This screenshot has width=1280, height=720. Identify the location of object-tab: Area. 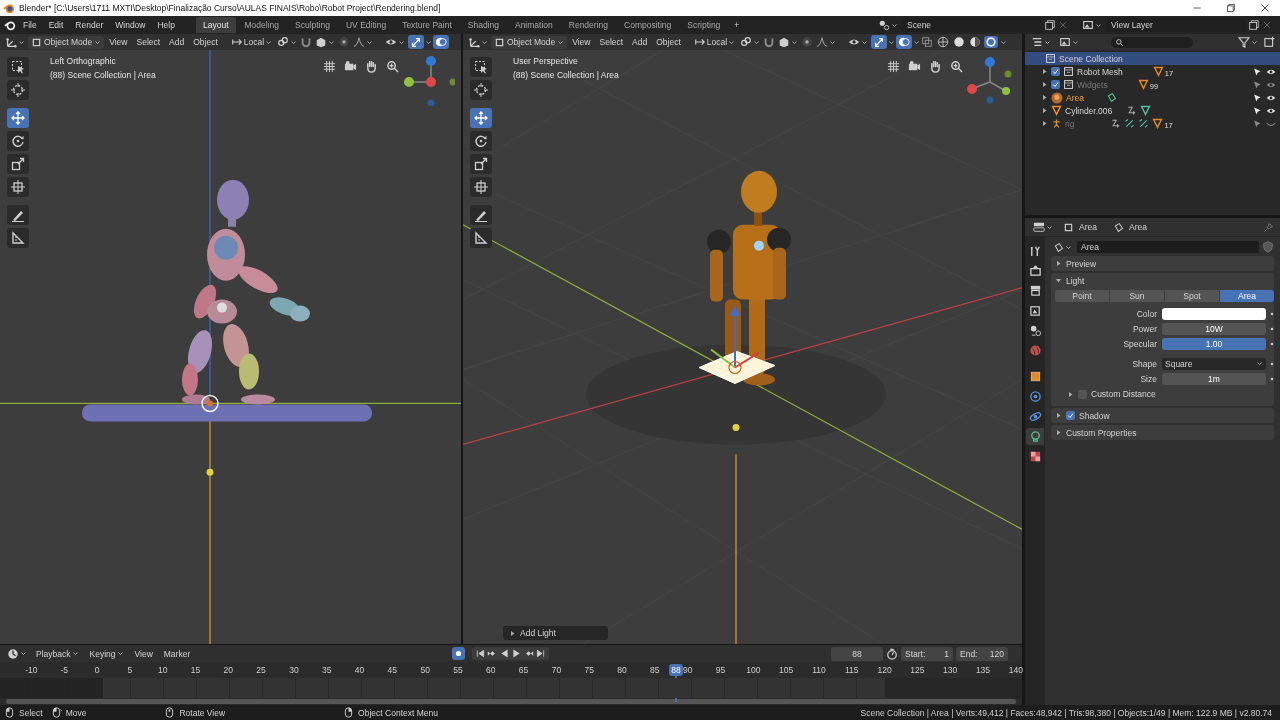
(1080, 227).